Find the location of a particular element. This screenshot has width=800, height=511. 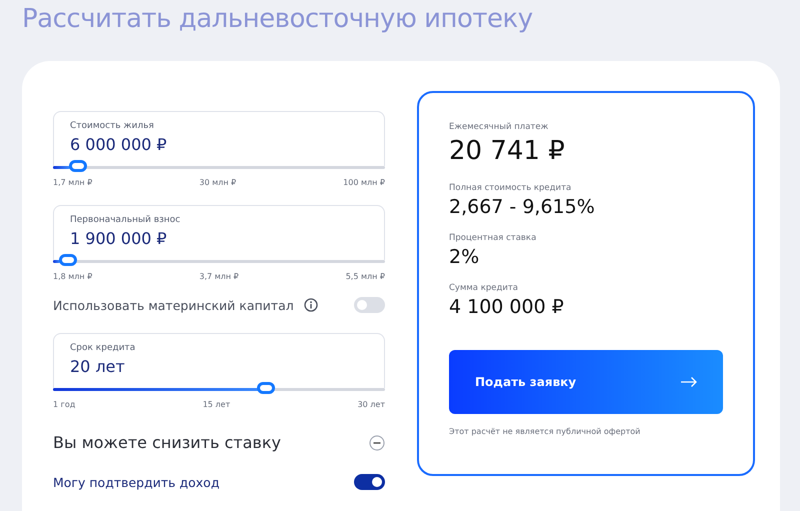

option-label: Использовать материнский капитал is located at coordinates (173, 305).